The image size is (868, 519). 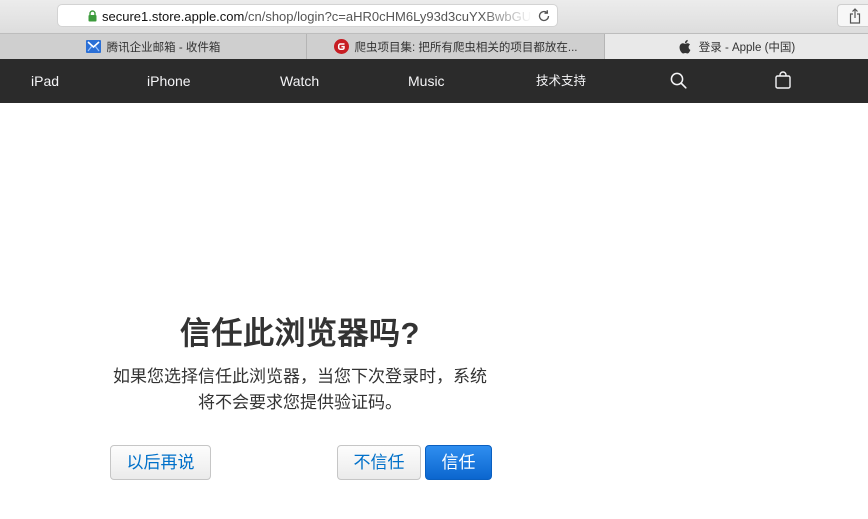 What do you see at coordinates (458, 462) in the screenshot?
I see `trust-button: 信任` at bounding box center [458, 462].